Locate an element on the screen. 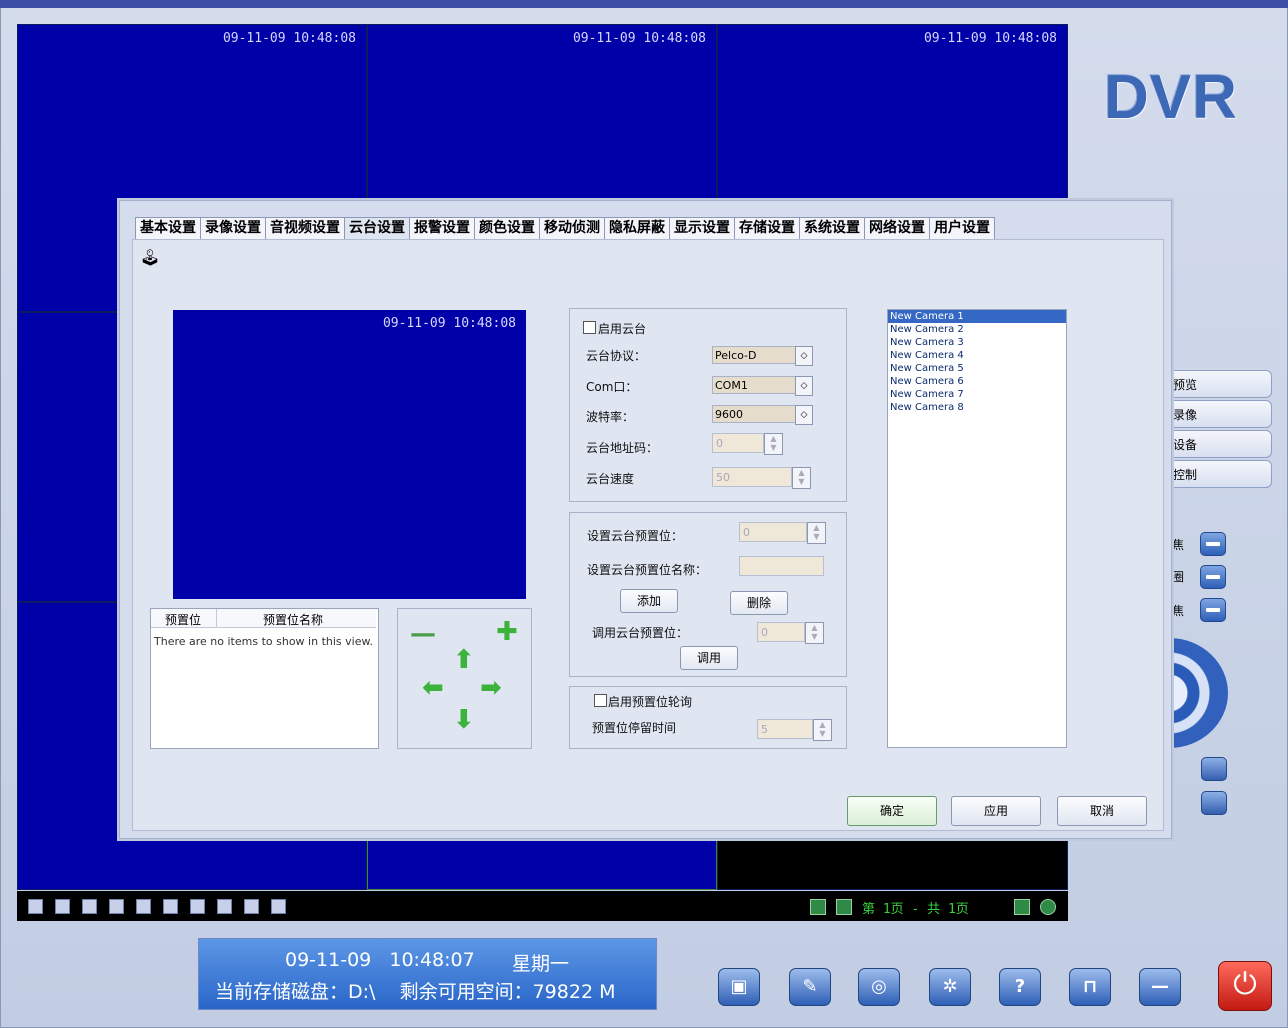 This screenshot has width=1288, height=1028. tab-network: 网络设置 is located at coordinates (897, 228).